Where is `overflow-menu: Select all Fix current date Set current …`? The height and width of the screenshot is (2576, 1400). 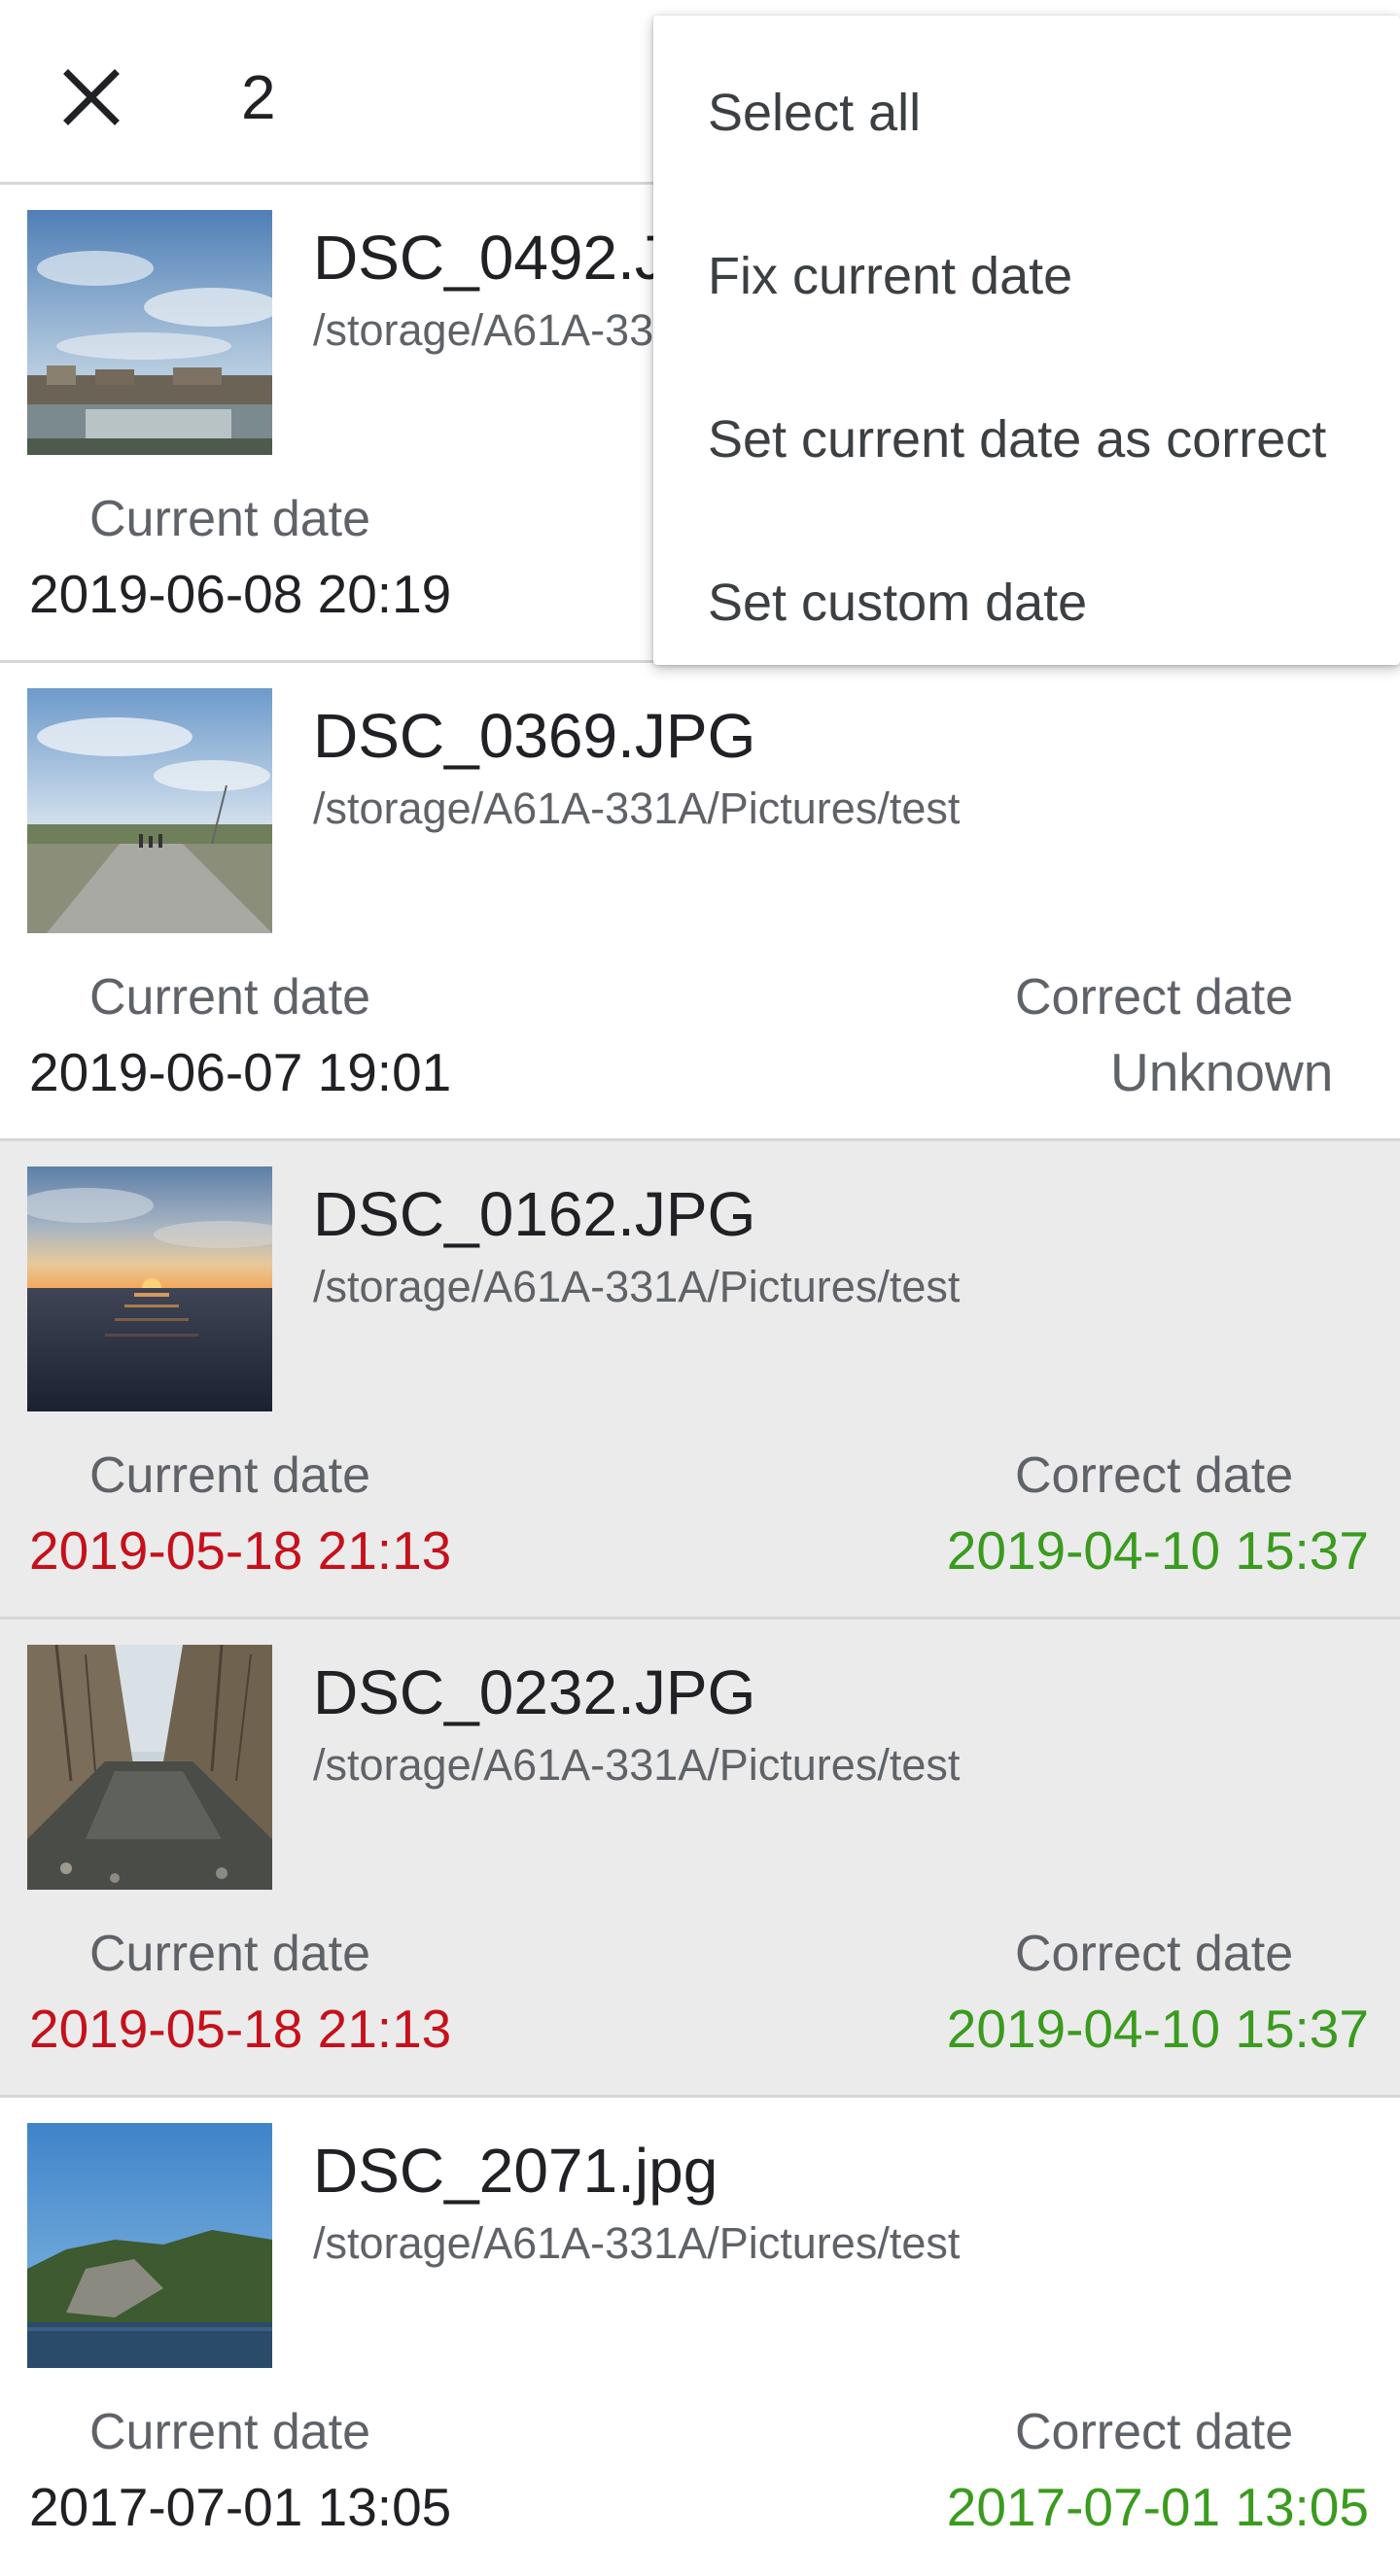 overflow-menu: Select all Fix current date Set current … is located at coordinates (1026, 340).